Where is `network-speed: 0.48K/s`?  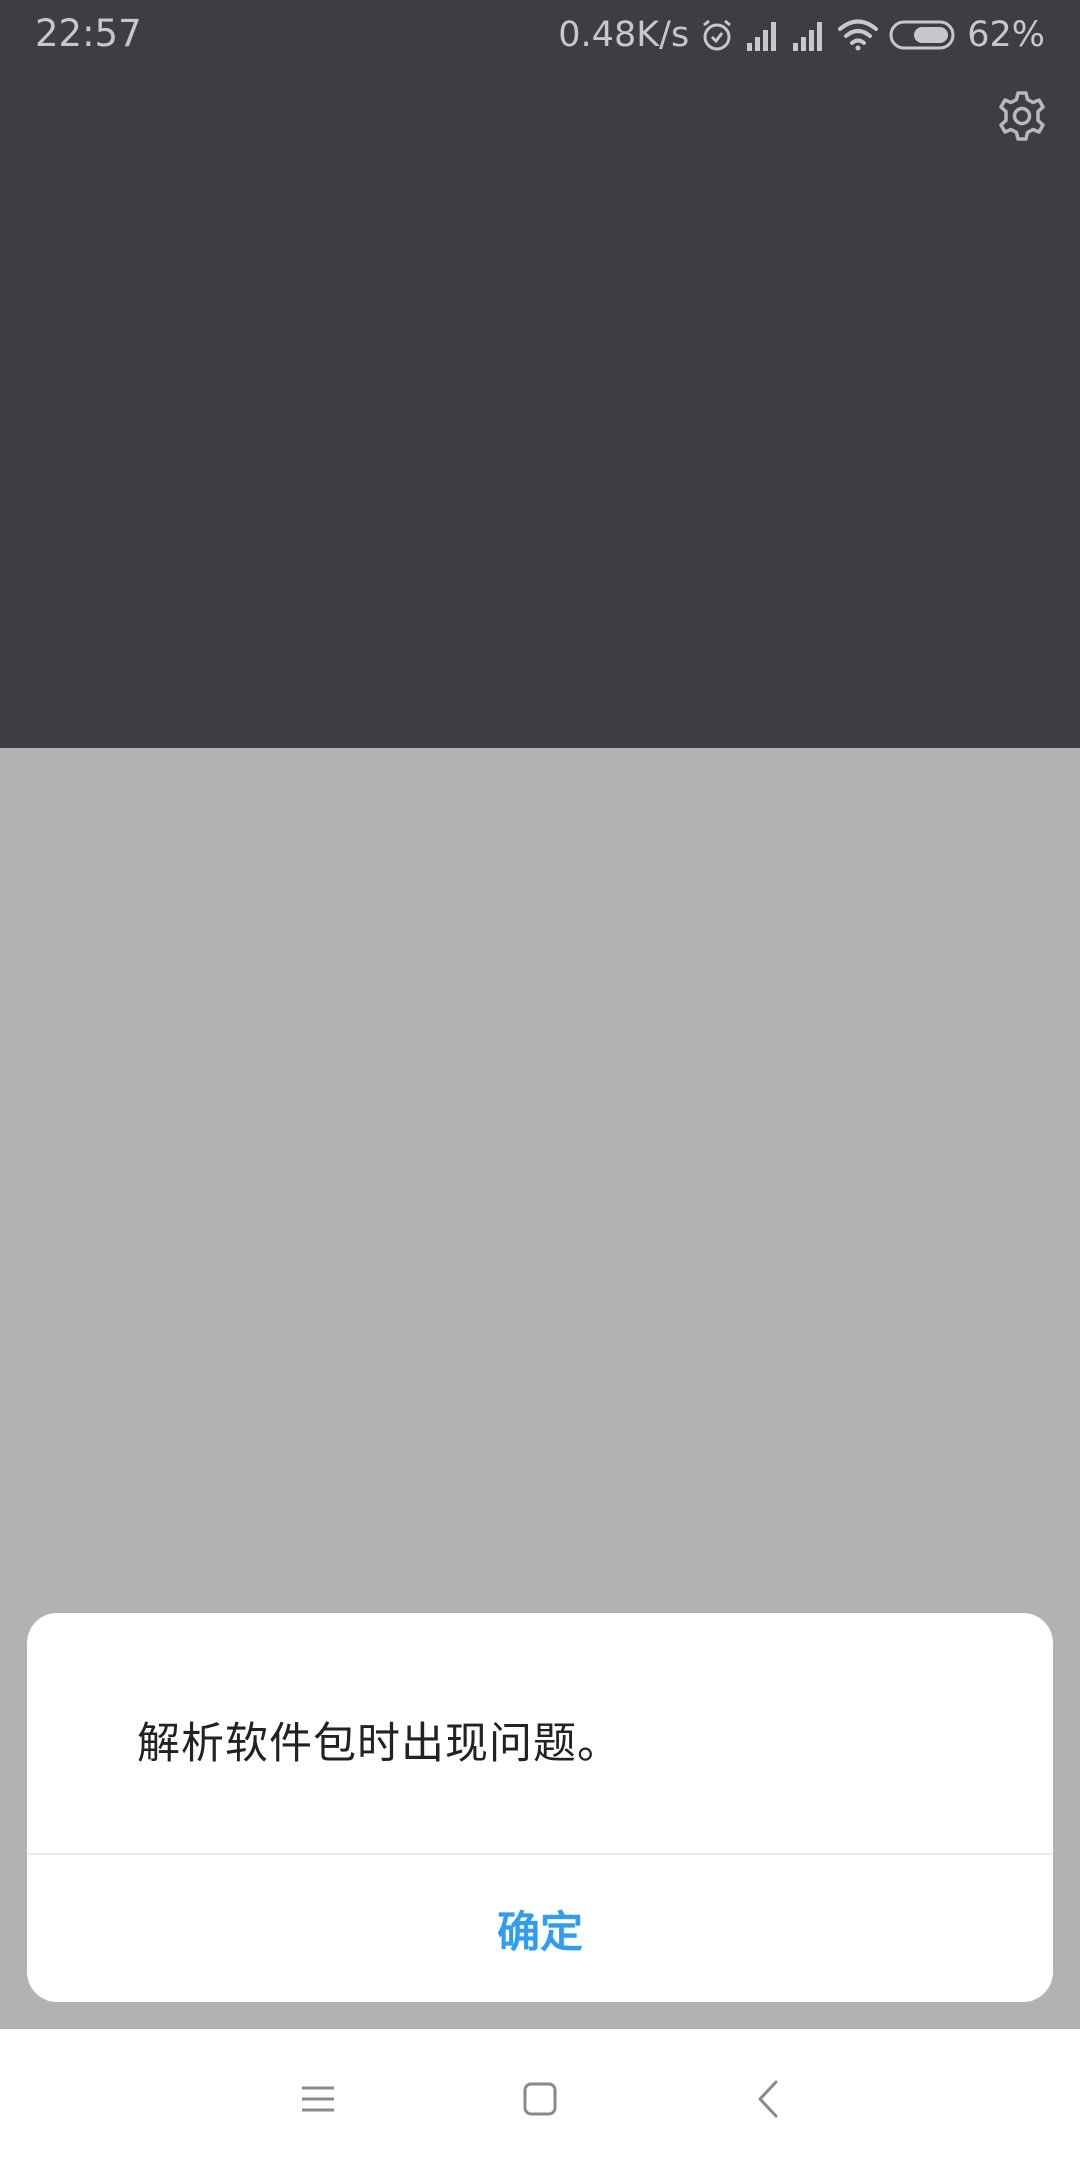 network-speed: 0.48K/s is located at coordinates (624, 35).